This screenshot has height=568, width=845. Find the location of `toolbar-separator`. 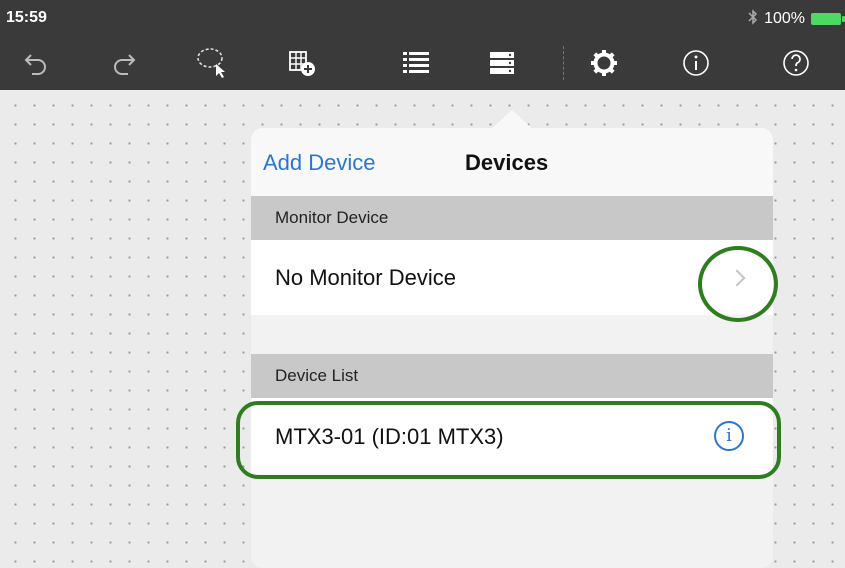

toolbar-separator is located at coordinates (563, 63).